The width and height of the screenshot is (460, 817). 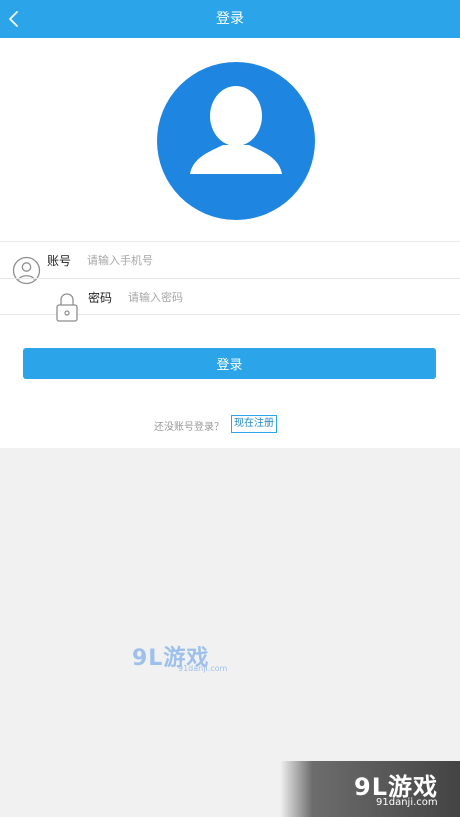 What do you see at coordinates (254, 424) in the screenshot?
I see `register-link: 现在注册` at bounding box center [254, 424].